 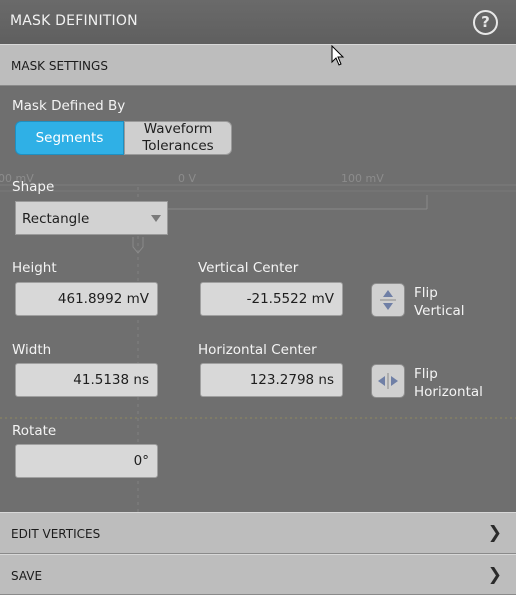 I want to click on flip-horizontal-button, so click(x=388, y=381).